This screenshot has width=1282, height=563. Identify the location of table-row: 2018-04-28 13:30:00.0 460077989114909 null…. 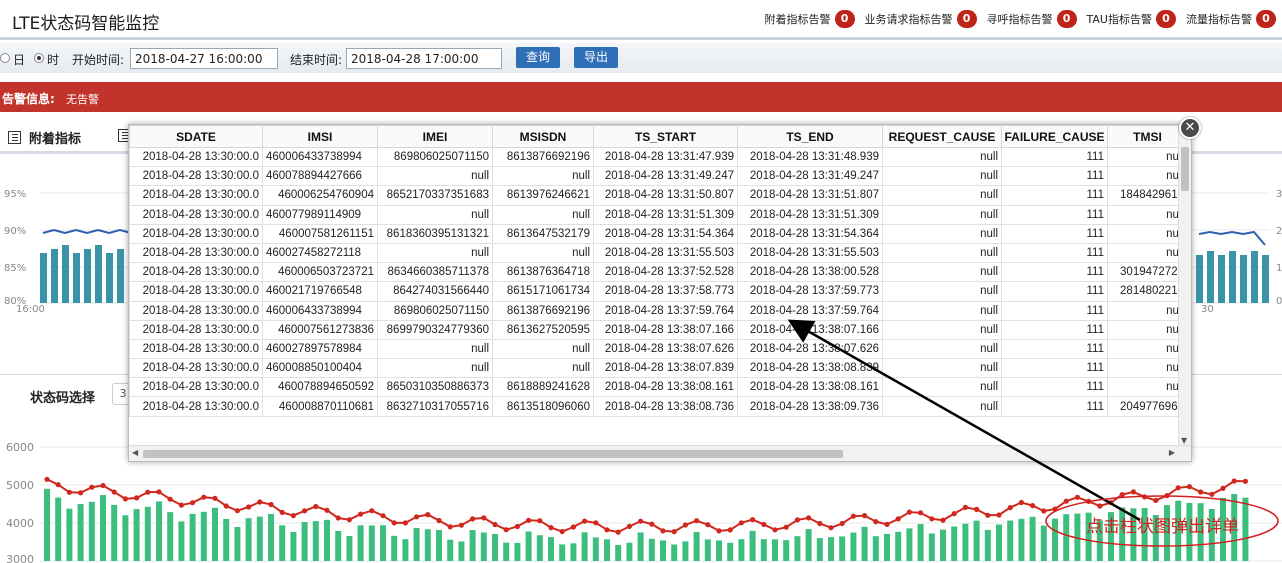
(658, 214).